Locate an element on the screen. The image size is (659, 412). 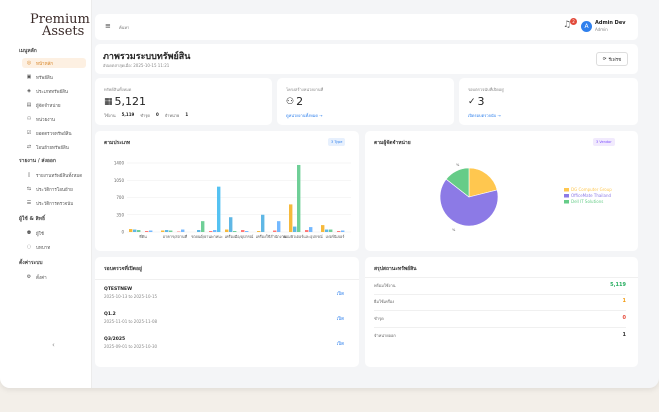
summary-value: 1 is located at coordinates (624, 335).